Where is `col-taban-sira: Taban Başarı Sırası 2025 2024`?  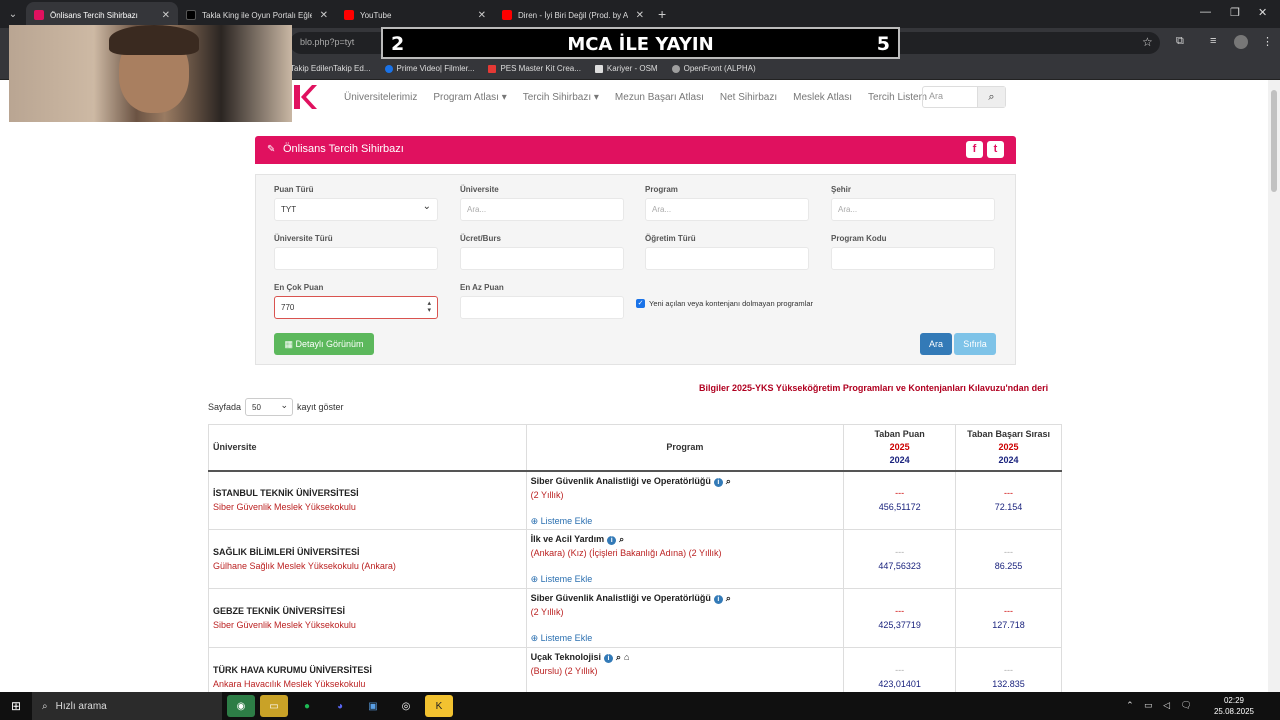
col-taban-sira: Taban Başarı Sırası 2025 2024 is located at coordinates (1008, 448).